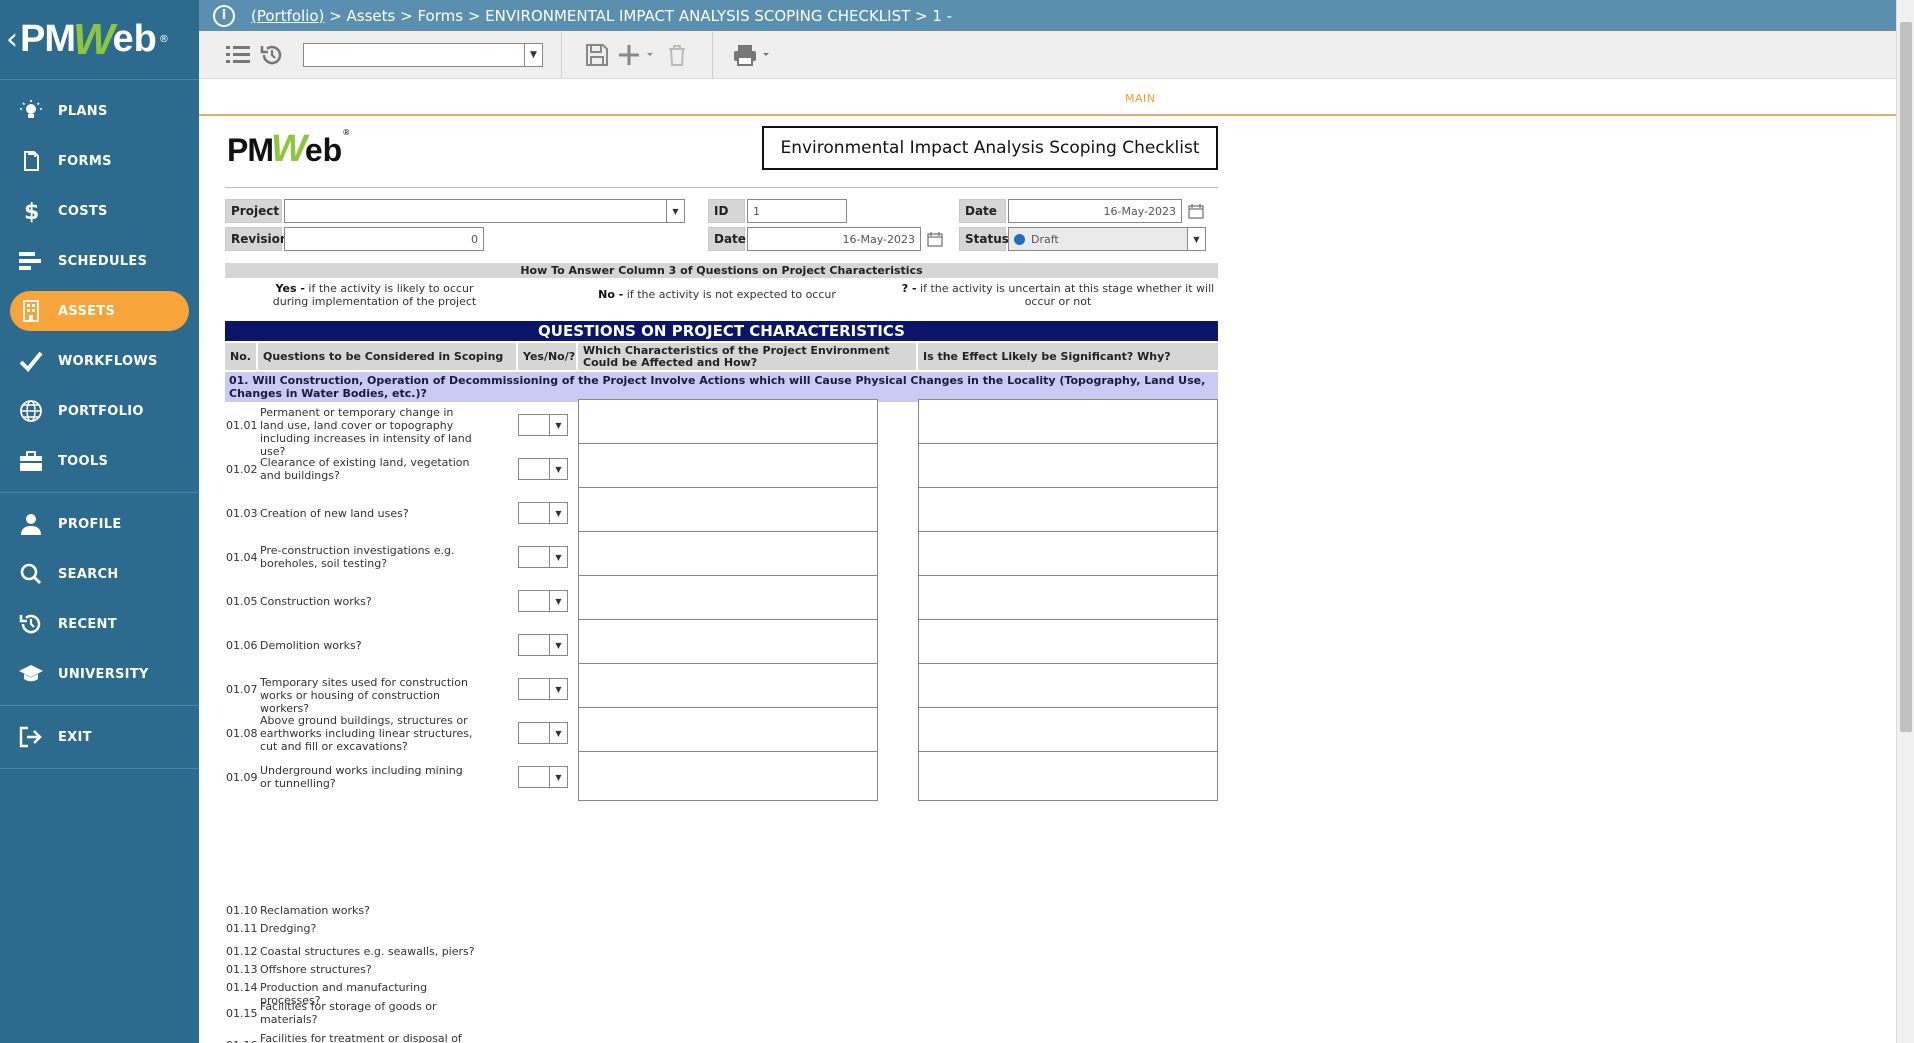 This screenshot has height=1043, width=1914. Describe the element at coordinates (315, 910) in the screenshot. I see `question-text: Reclamation works?` at that location.